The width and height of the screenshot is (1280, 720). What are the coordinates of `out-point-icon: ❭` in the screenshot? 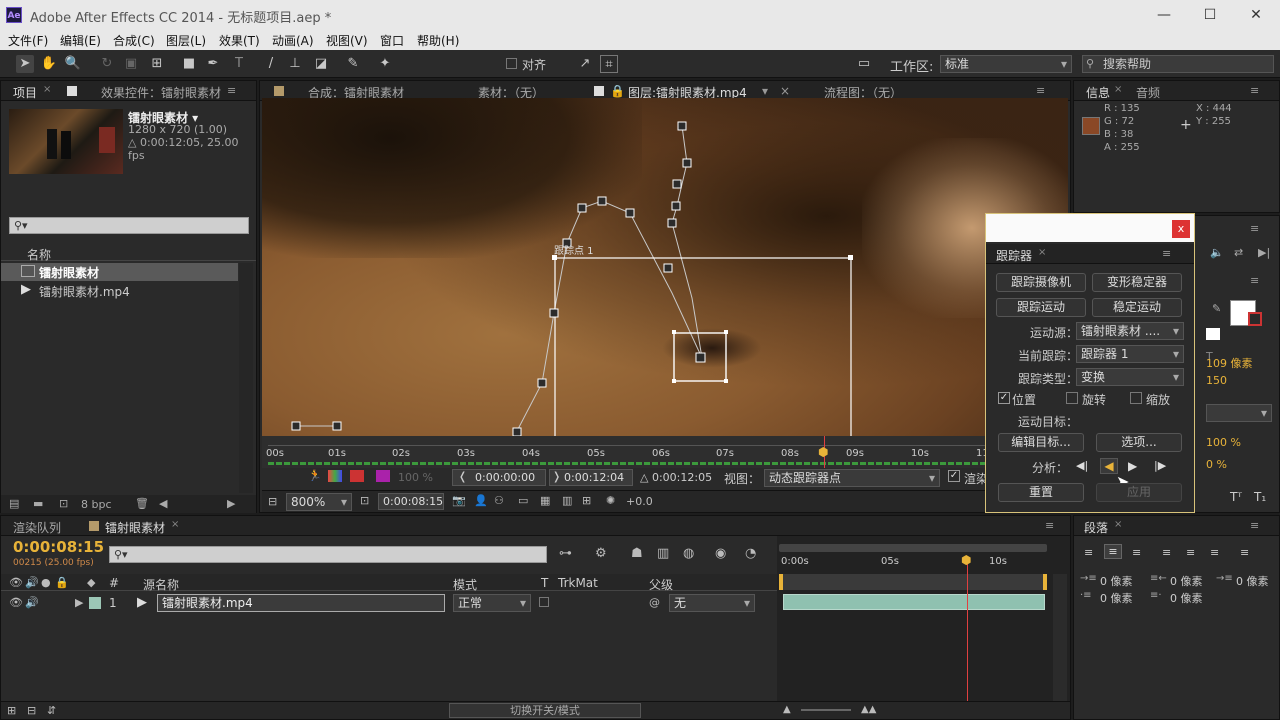 It's located at (556, 476).